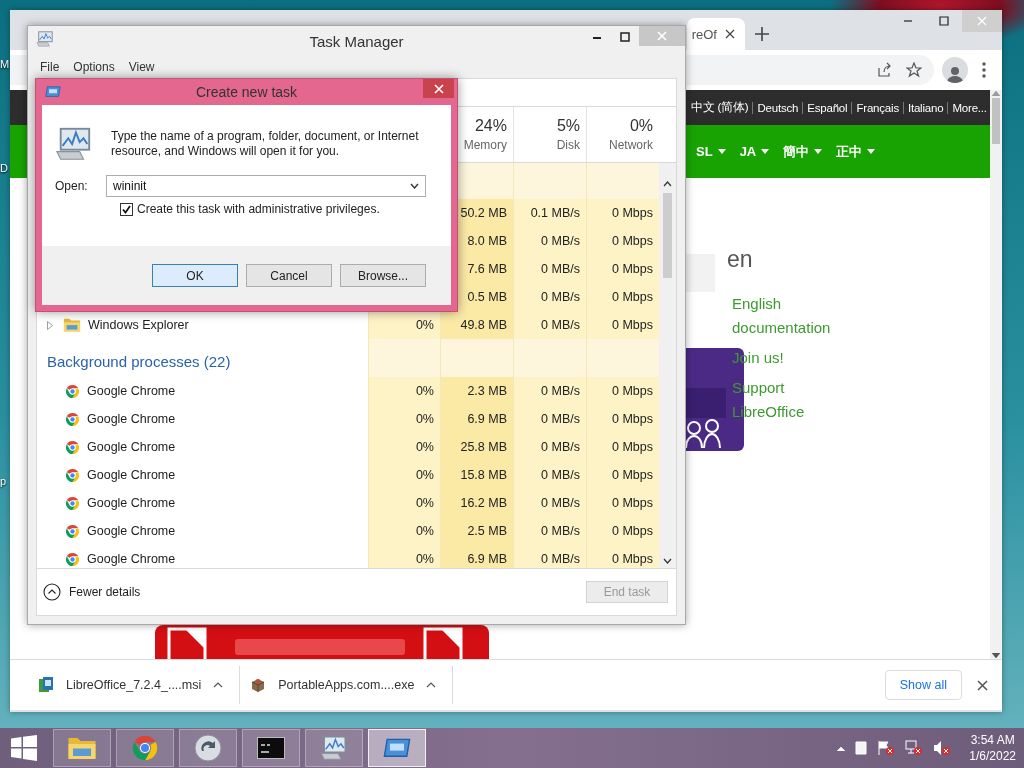 The width and height of the screenshot is (1024, 768). What do you see at coordinates (3, 481) in the screenshot?
I see `desktop-icon-label: p` at bounding box center [3, 481].